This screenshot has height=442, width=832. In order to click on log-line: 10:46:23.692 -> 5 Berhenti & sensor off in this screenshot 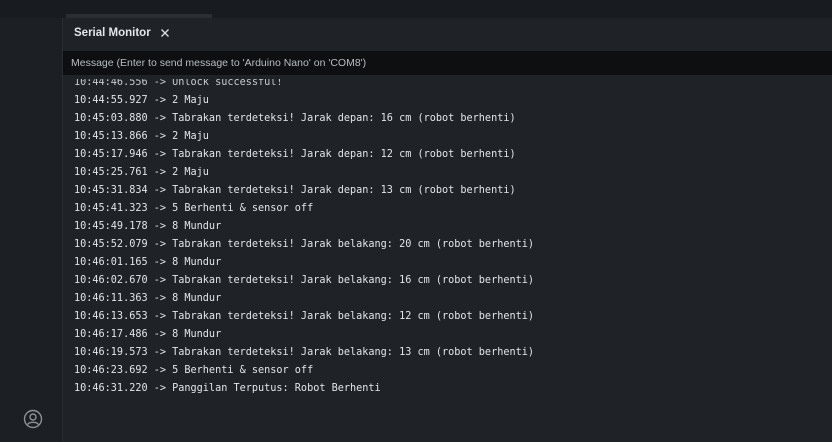, I will do `click(194, 370)`.